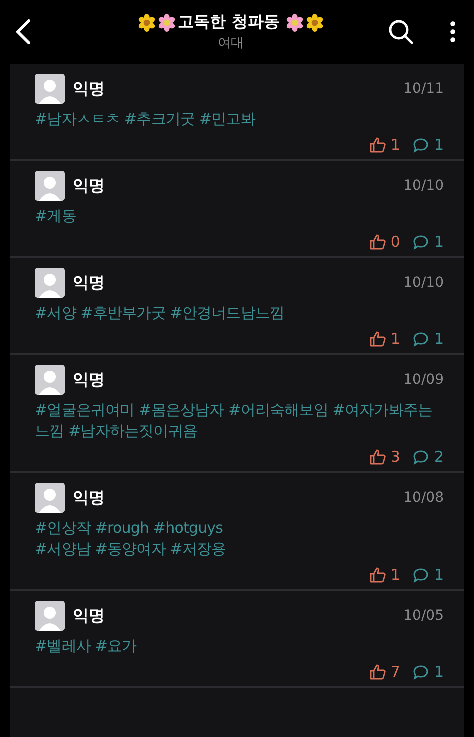 The width and height of the screenshot is (474, 737). I want to click on hashtag-text: #게동, so click(56, 216).